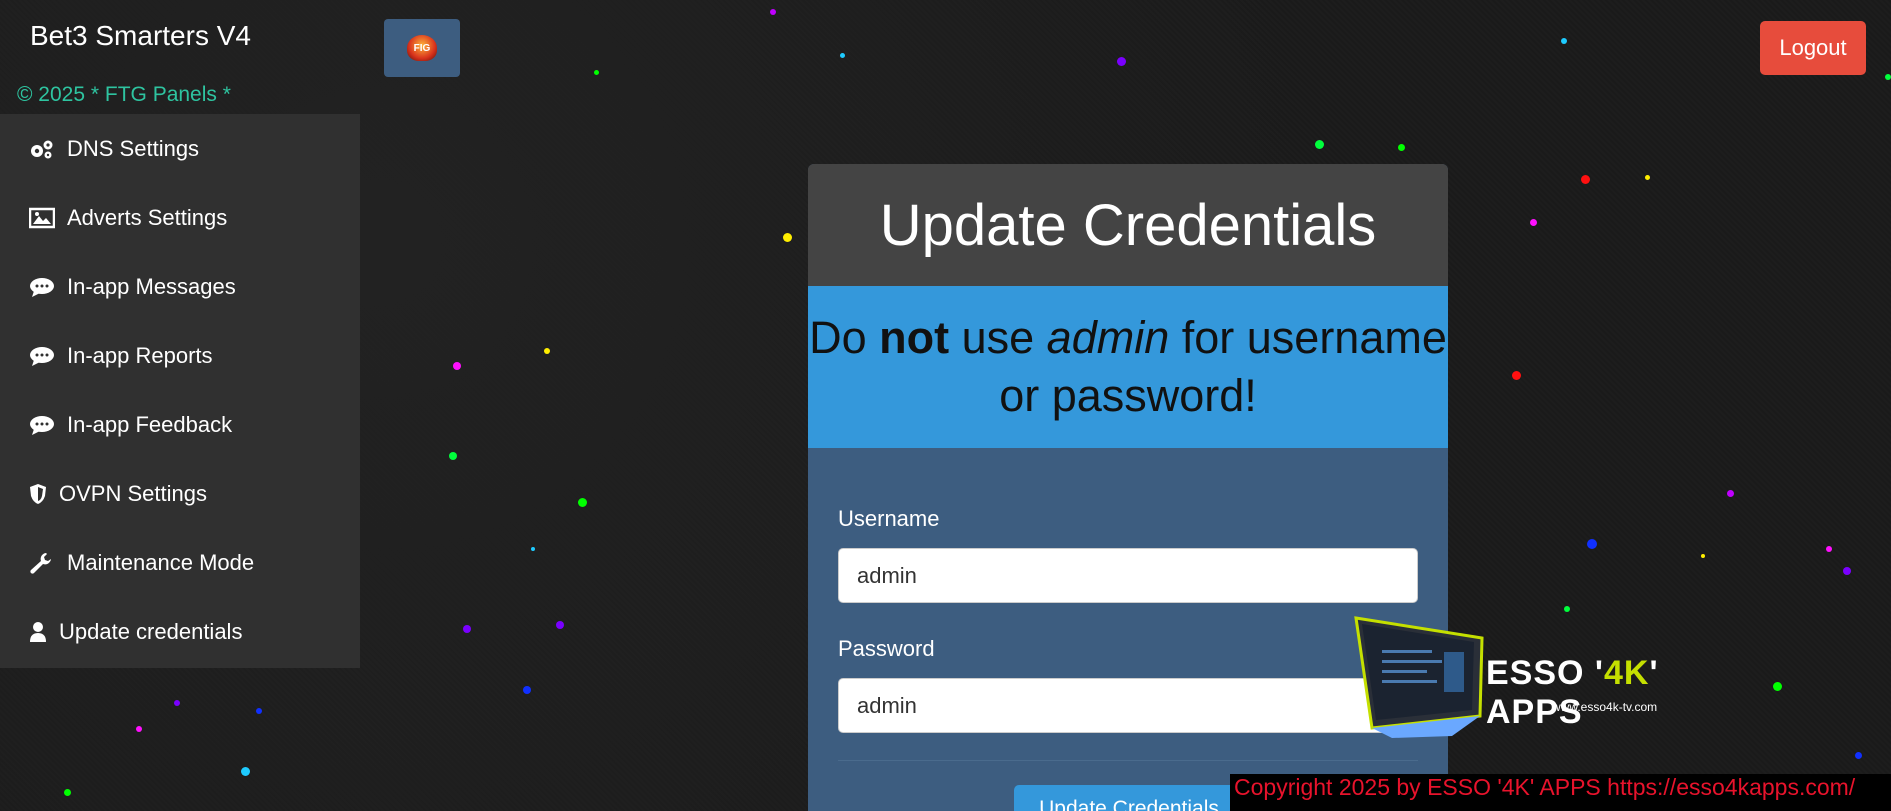  I want to click on sidebar-item-label: In-app Messages, so click(151, 286).